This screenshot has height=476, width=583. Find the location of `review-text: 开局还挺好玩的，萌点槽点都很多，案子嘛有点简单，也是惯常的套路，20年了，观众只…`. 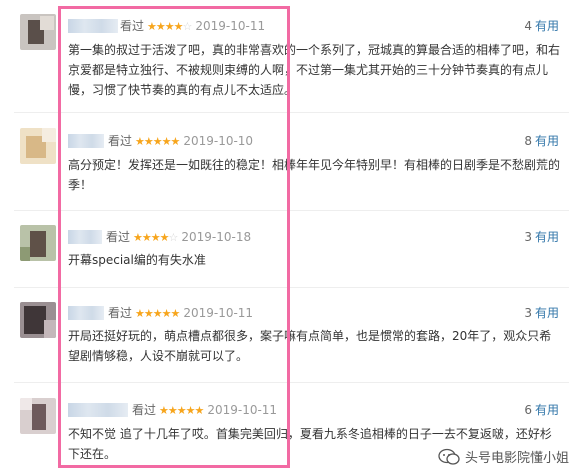

review-text: 开局还挺好玩的，萌点槽点都很多，案子嘛有点简单，也是惯常的套路，20年了，观众只… is located at coordinates (310, 346).